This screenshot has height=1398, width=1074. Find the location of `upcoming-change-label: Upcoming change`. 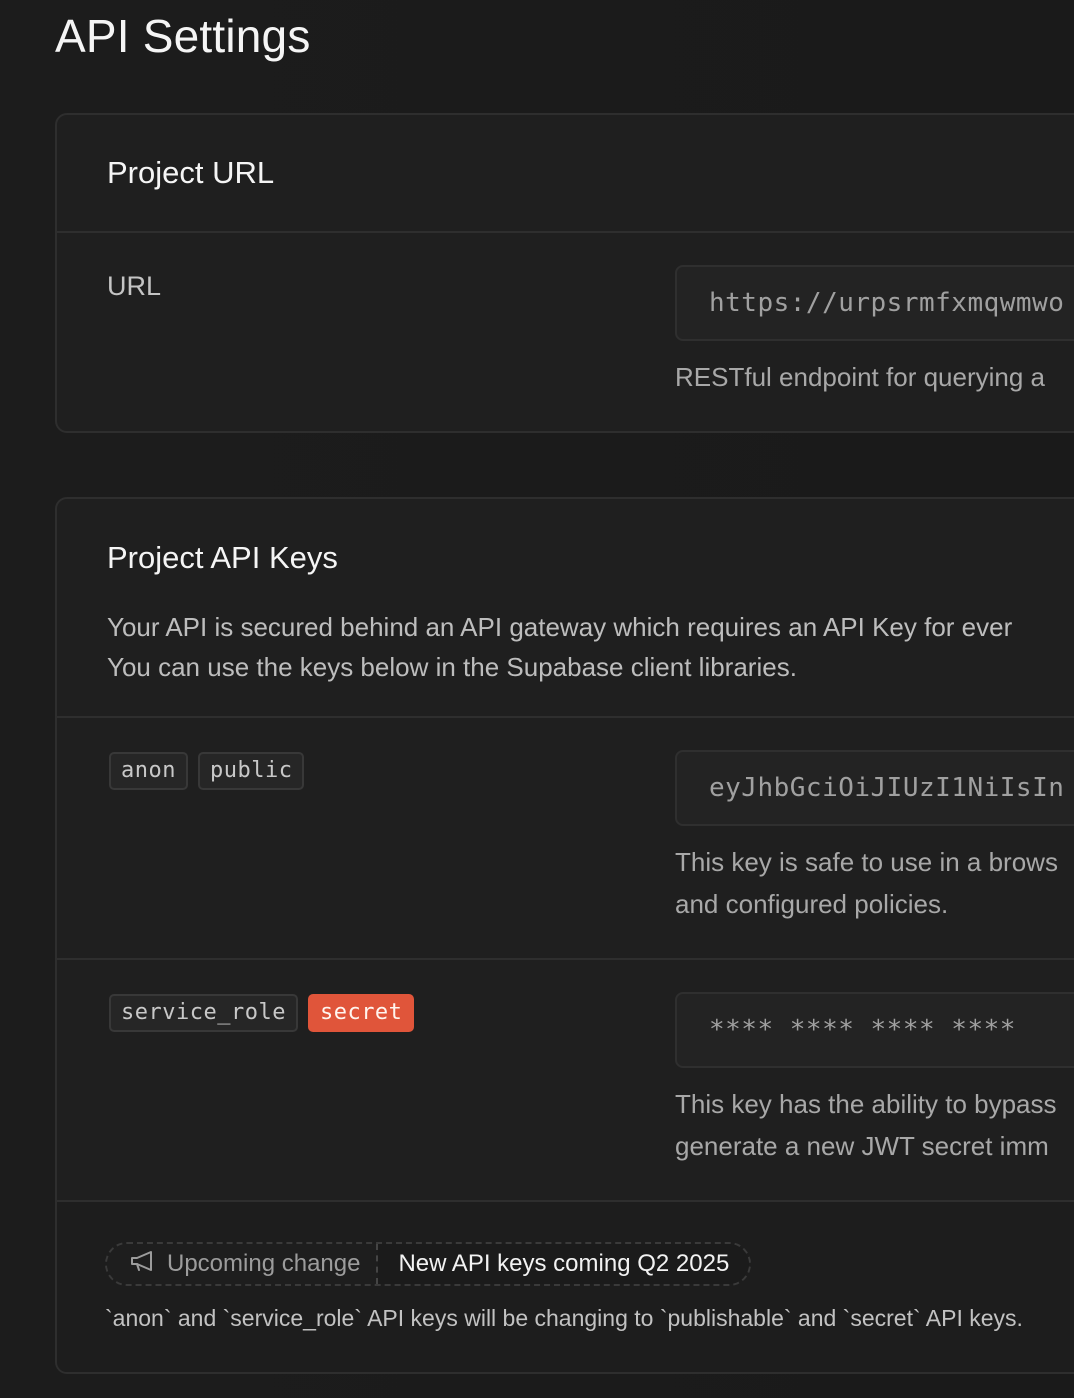

upcoming-change-label: Upcoming change is located at coordinates (264, 1263).